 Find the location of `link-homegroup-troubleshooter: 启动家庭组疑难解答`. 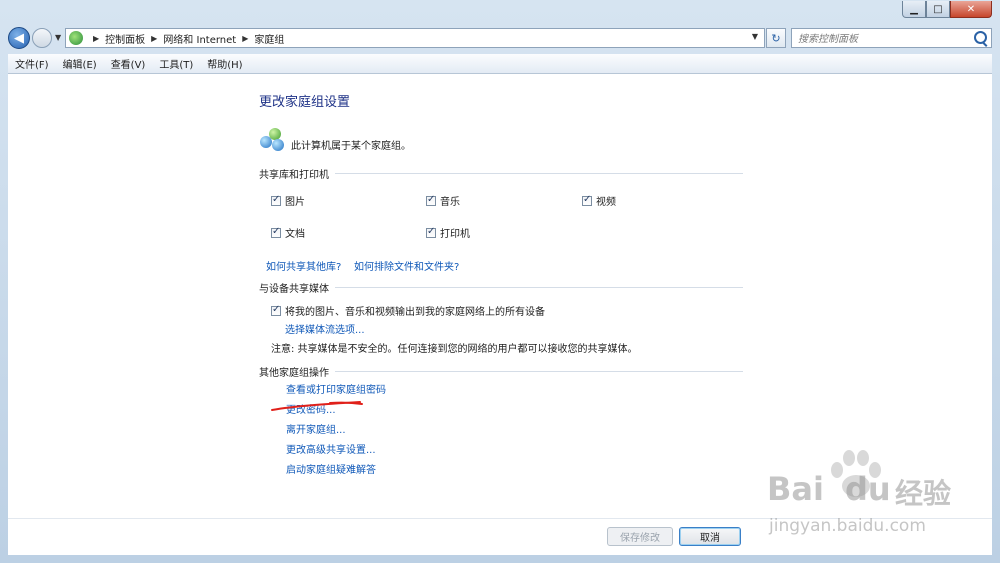

link-homegroup-troubleshooter: 启动家庭组疑难解答 is located at coordinates (331, 468).